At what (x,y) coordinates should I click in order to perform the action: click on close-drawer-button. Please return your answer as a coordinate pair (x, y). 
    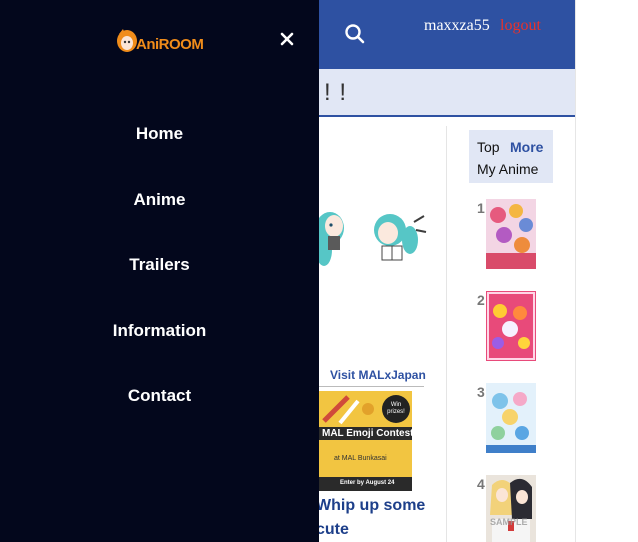
    Looking at the image, I should click on (287, 39).